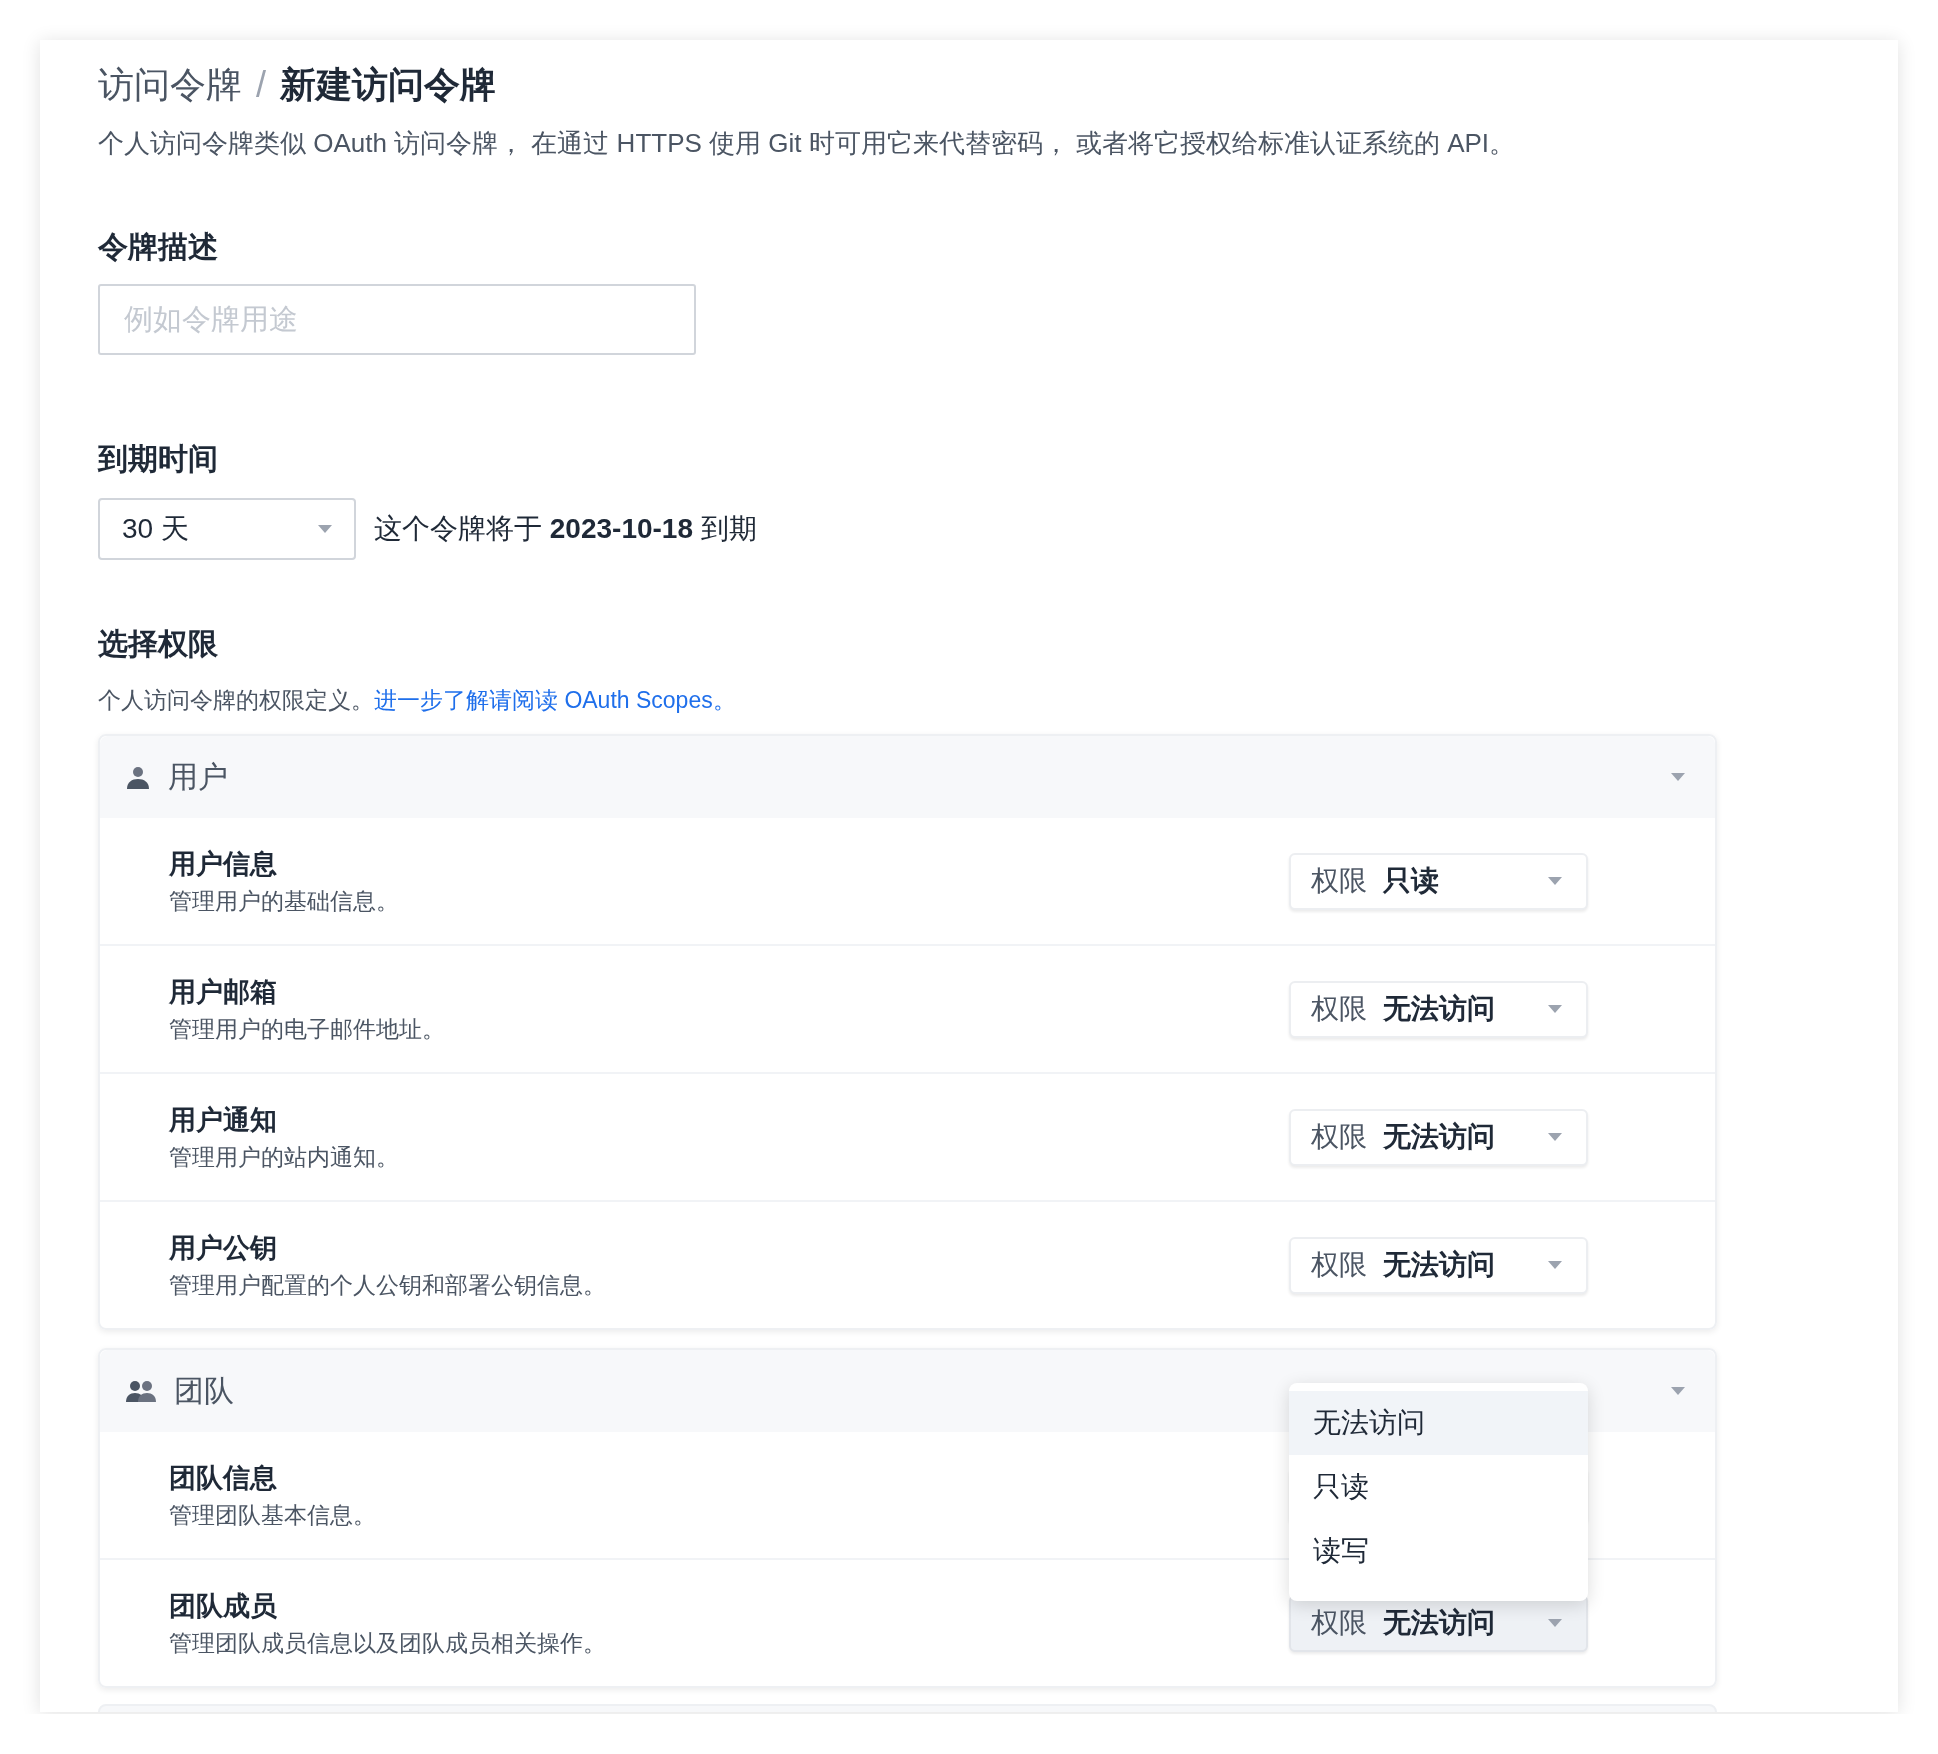 The width and height of the screenshot is (1938, 1754). Describe the element at coordinates (198, 776) in the screenshot. I see `group-title: 用户` at that location.